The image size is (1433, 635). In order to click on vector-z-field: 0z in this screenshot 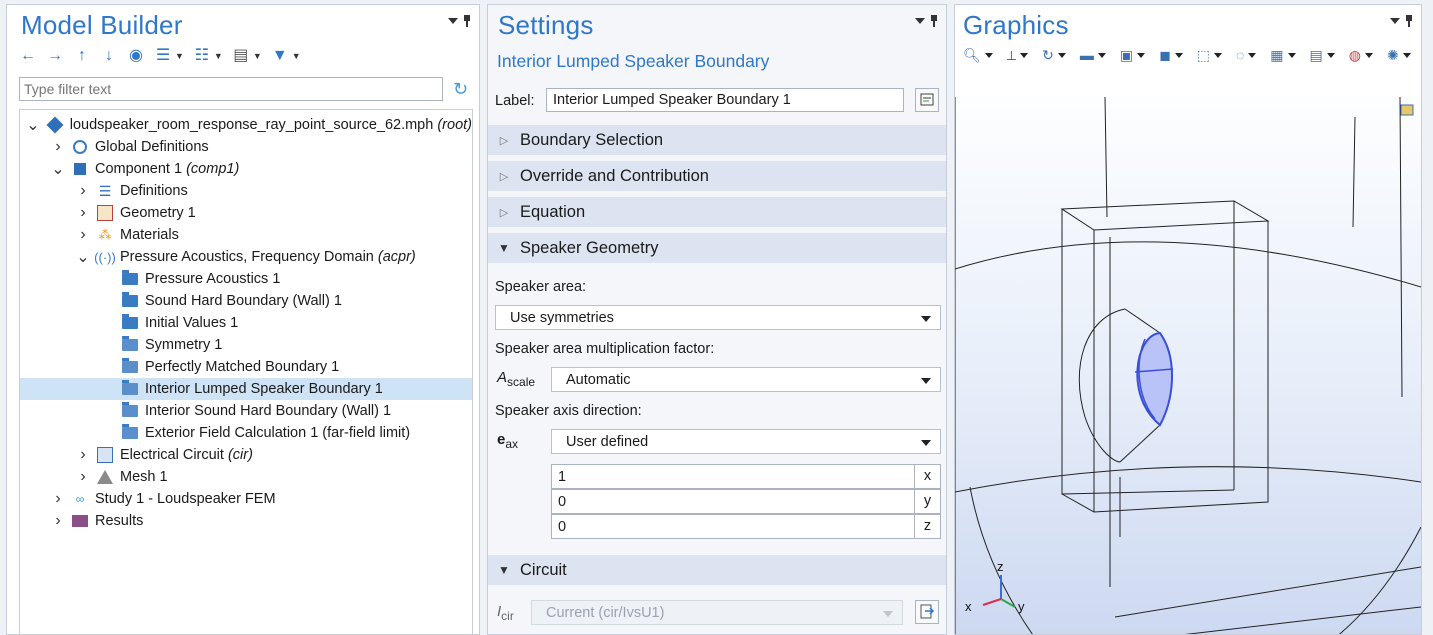, I will do `click(746, 526)`.